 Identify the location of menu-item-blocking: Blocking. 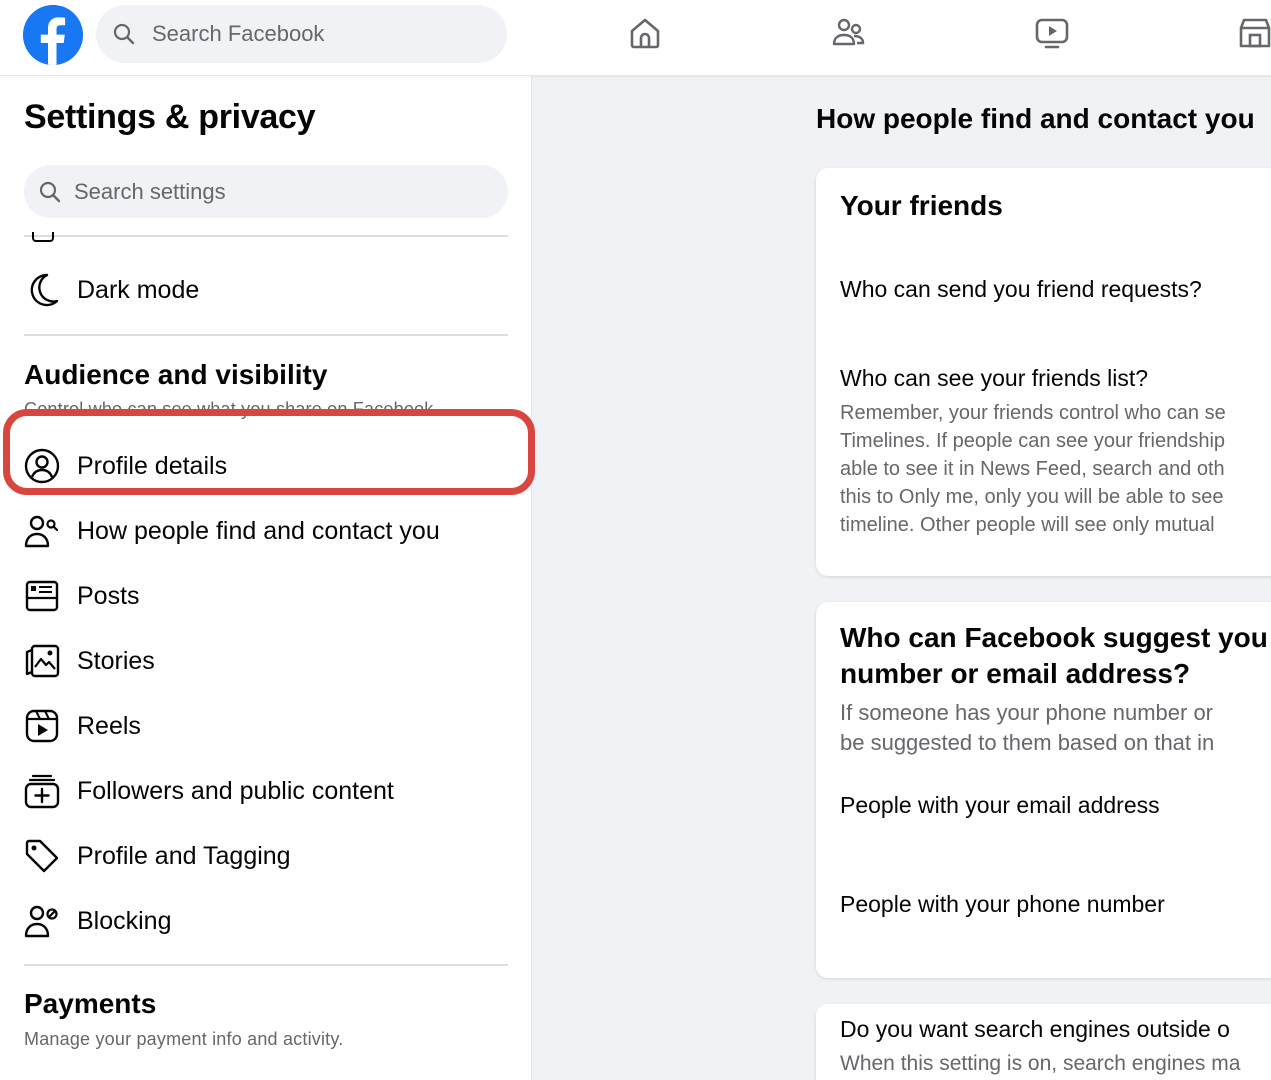
(266, 921).